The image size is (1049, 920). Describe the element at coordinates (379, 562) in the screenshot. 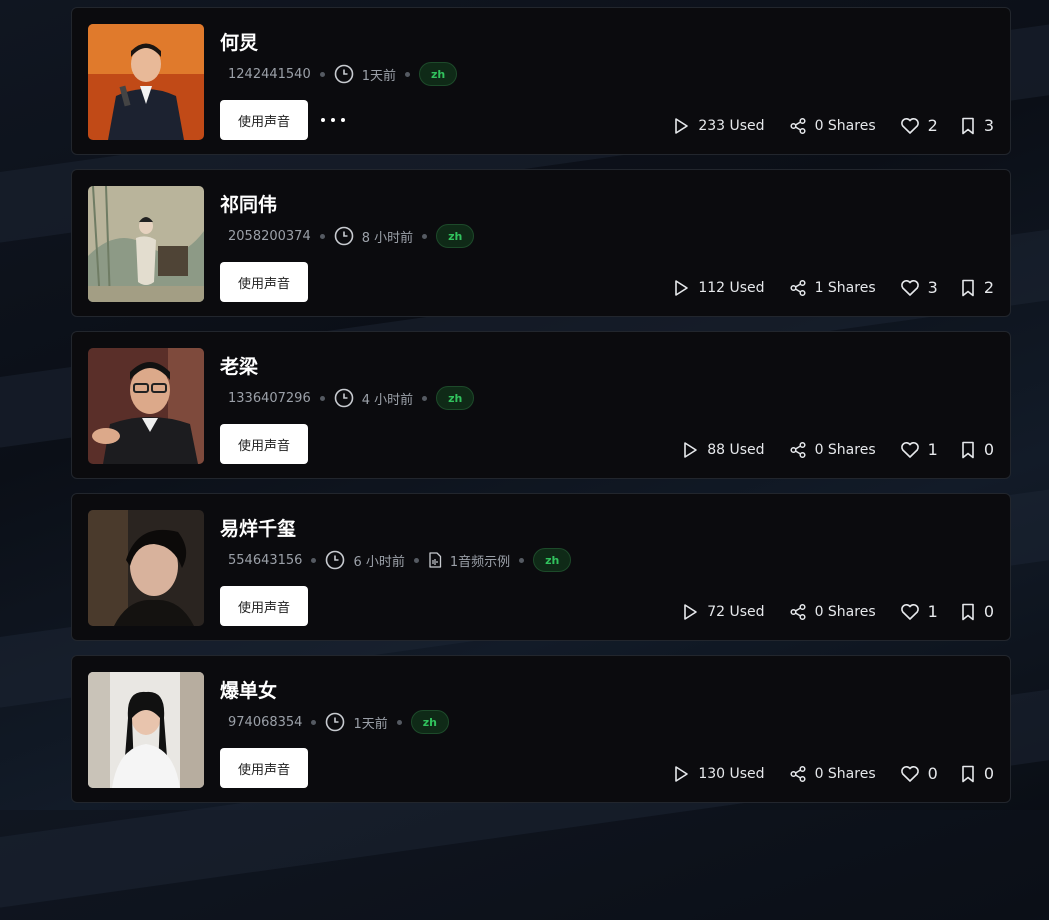

I see `voice-time: 6 小时前` at that location.